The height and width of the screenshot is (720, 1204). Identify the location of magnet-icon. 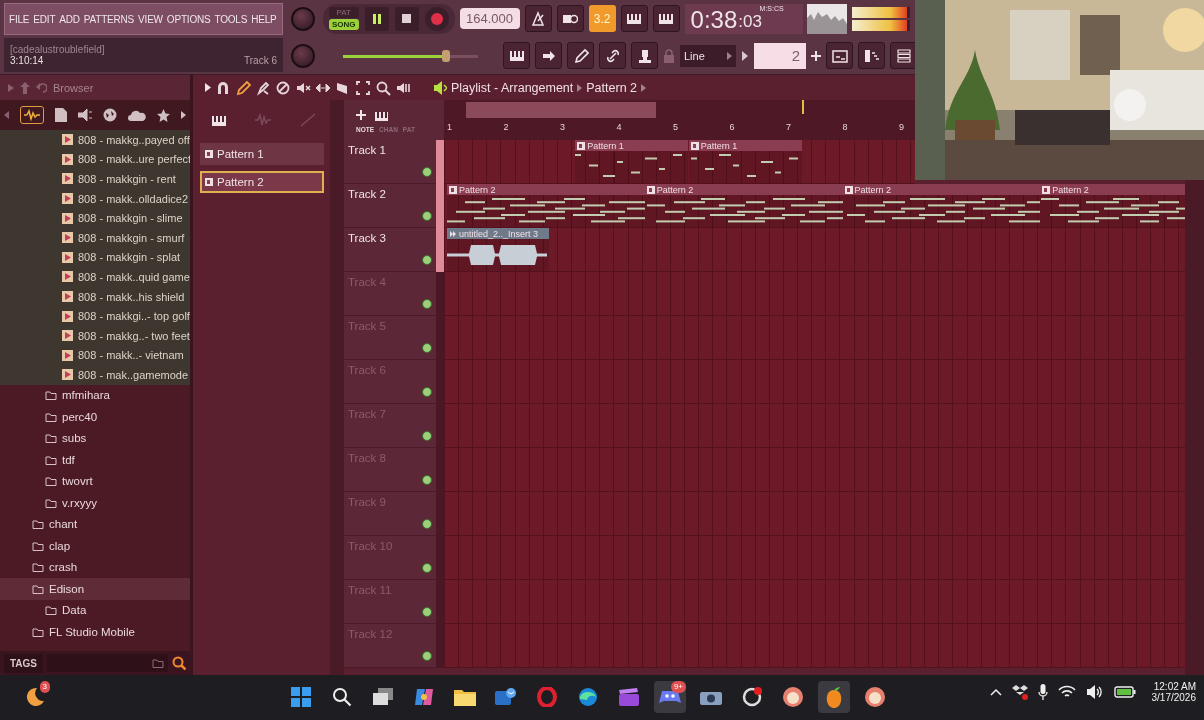
(223, 87).